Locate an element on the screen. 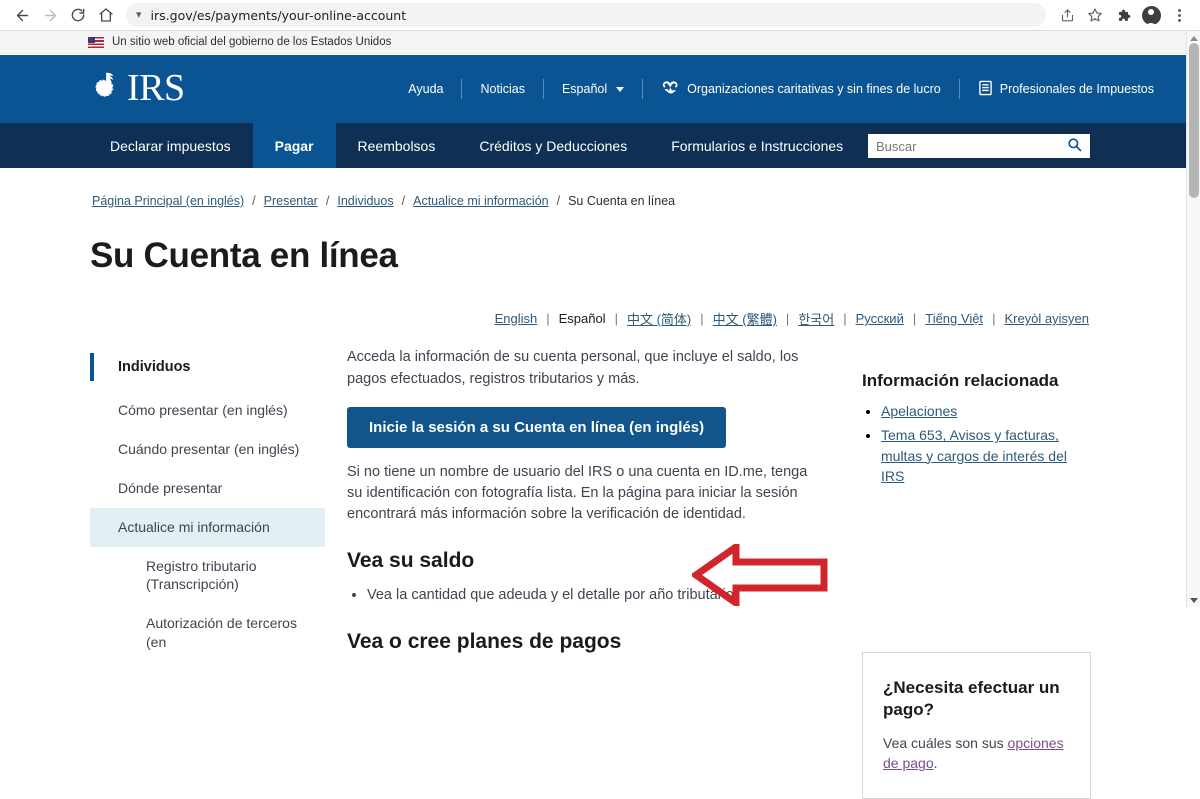 Image resolution: width=1200 pixels, height=799 pixels. sidebar-item-autorizacion-de-terceros: Autorización de terceros (en is located at coordinates (207, 633).